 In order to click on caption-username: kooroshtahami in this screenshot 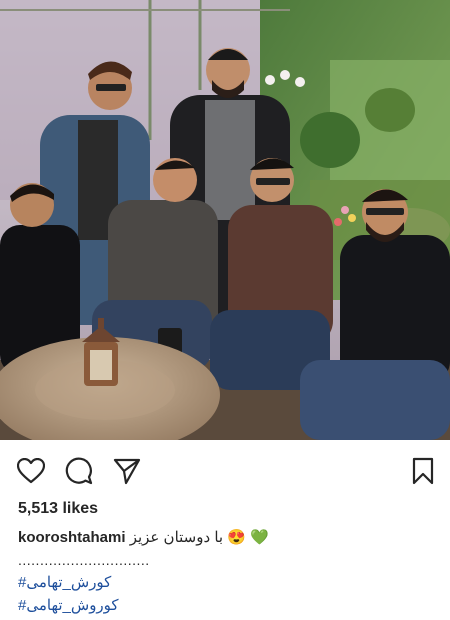, I will do `click(72, 537)`.